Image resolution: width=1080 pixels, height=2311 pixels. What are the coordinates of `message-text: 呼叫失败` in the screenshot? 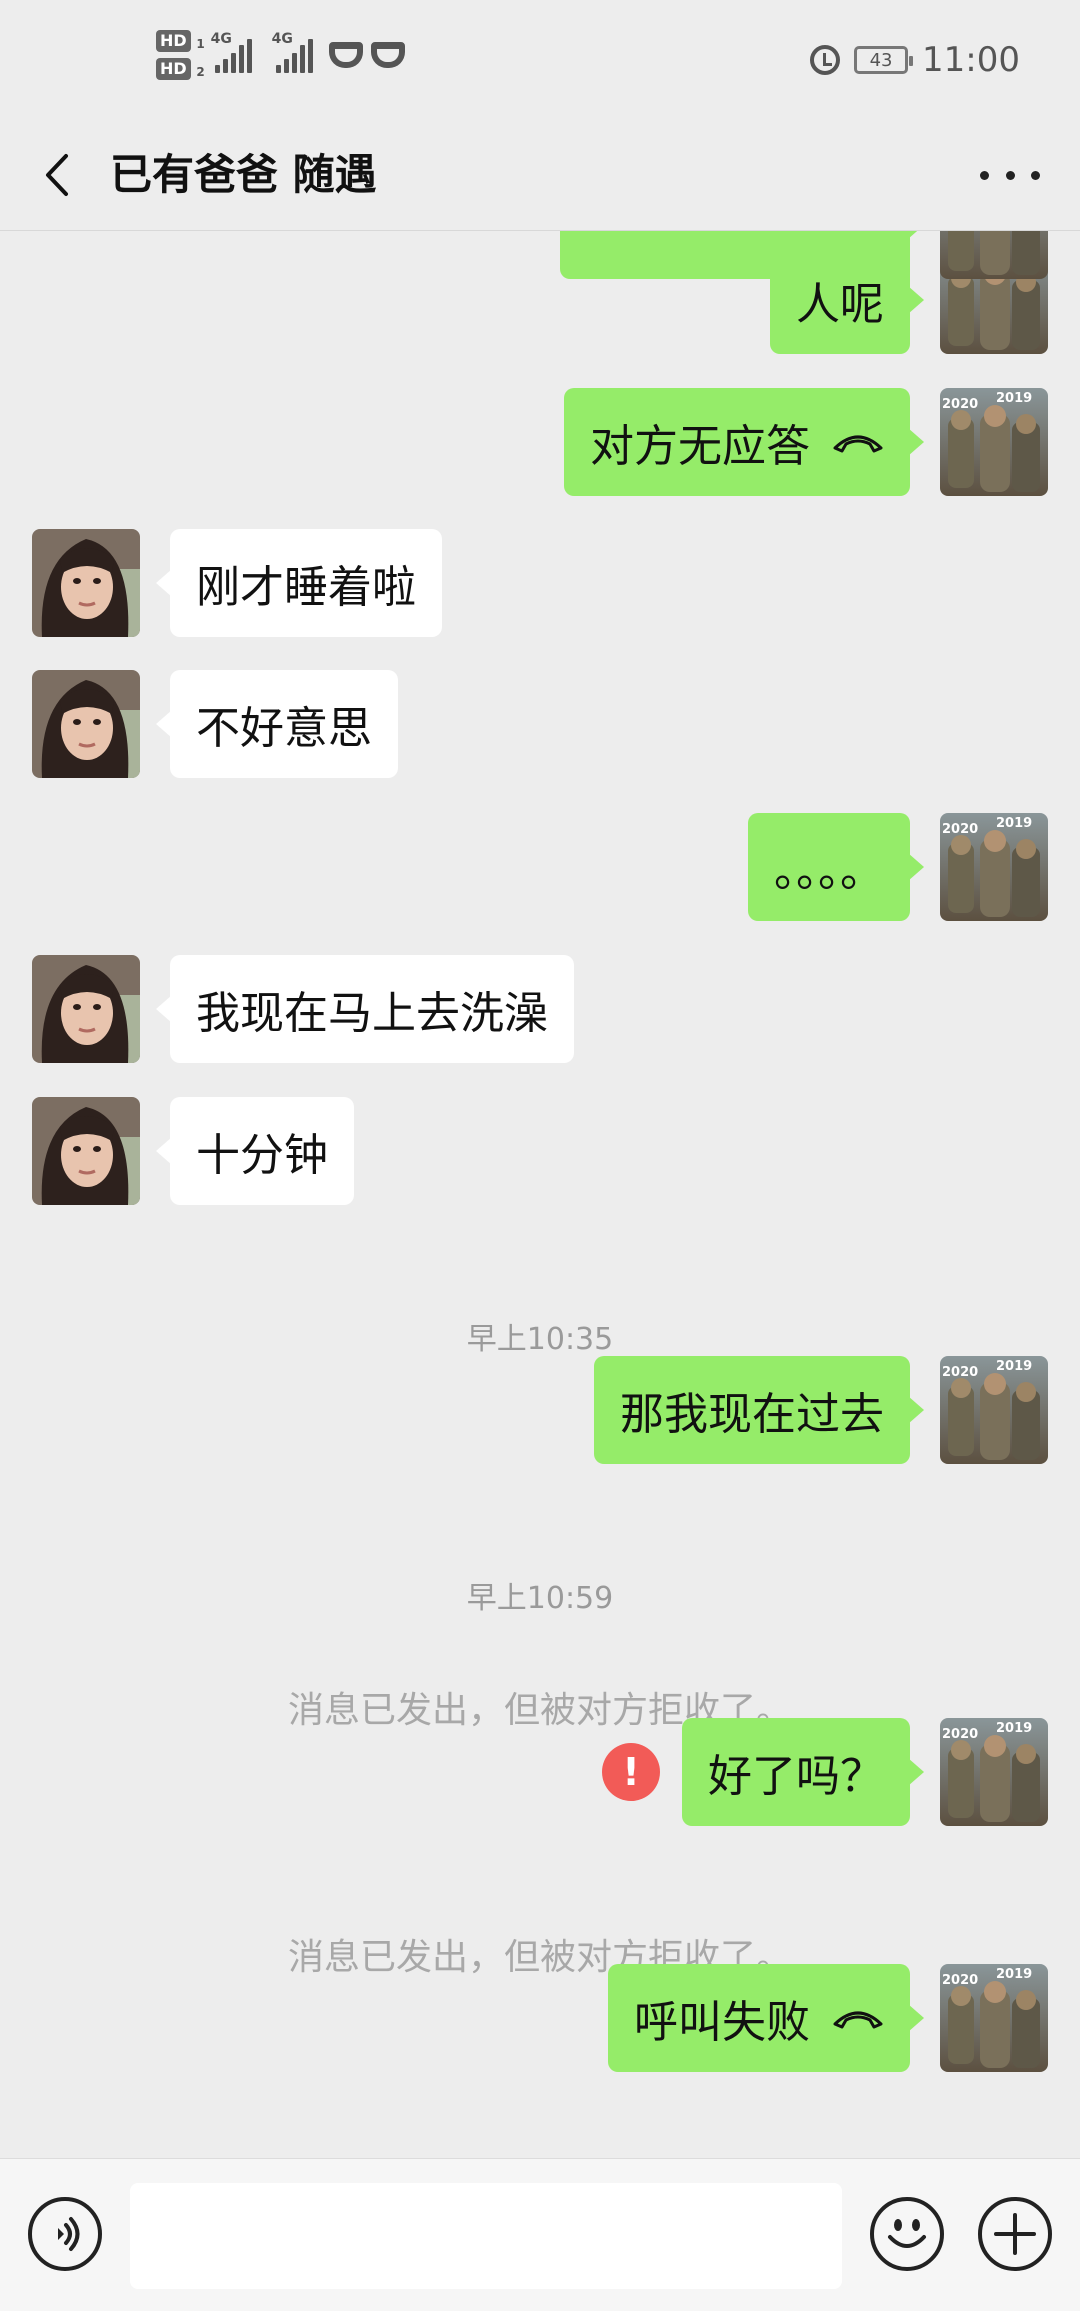 It's located at (722, 2022).